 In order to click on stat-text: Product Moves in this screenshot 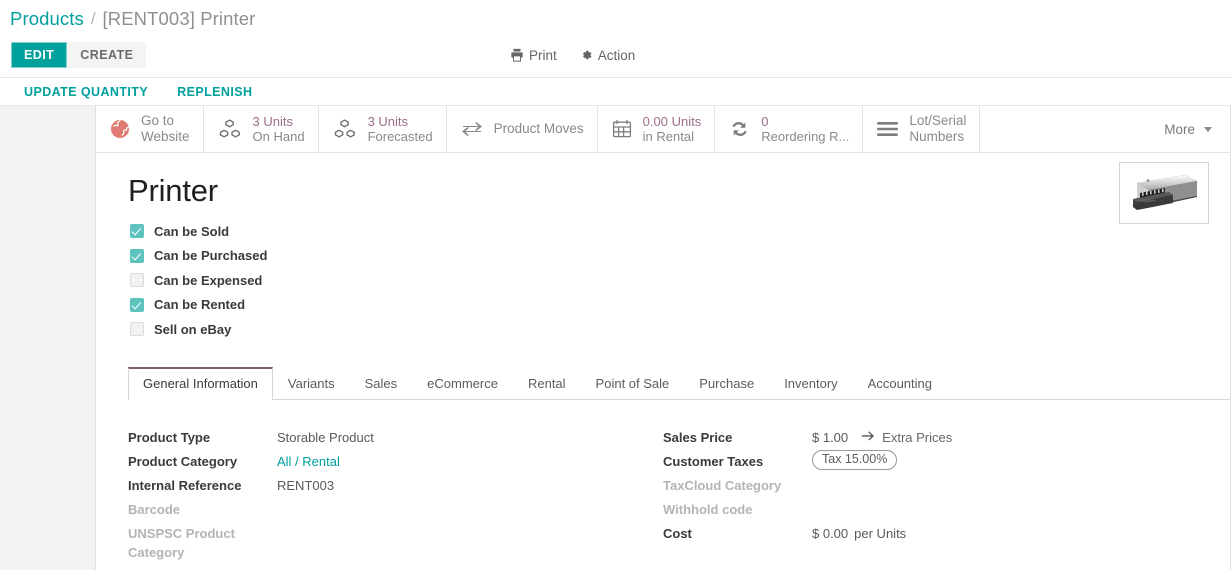, I will do `click(539, 129)`.